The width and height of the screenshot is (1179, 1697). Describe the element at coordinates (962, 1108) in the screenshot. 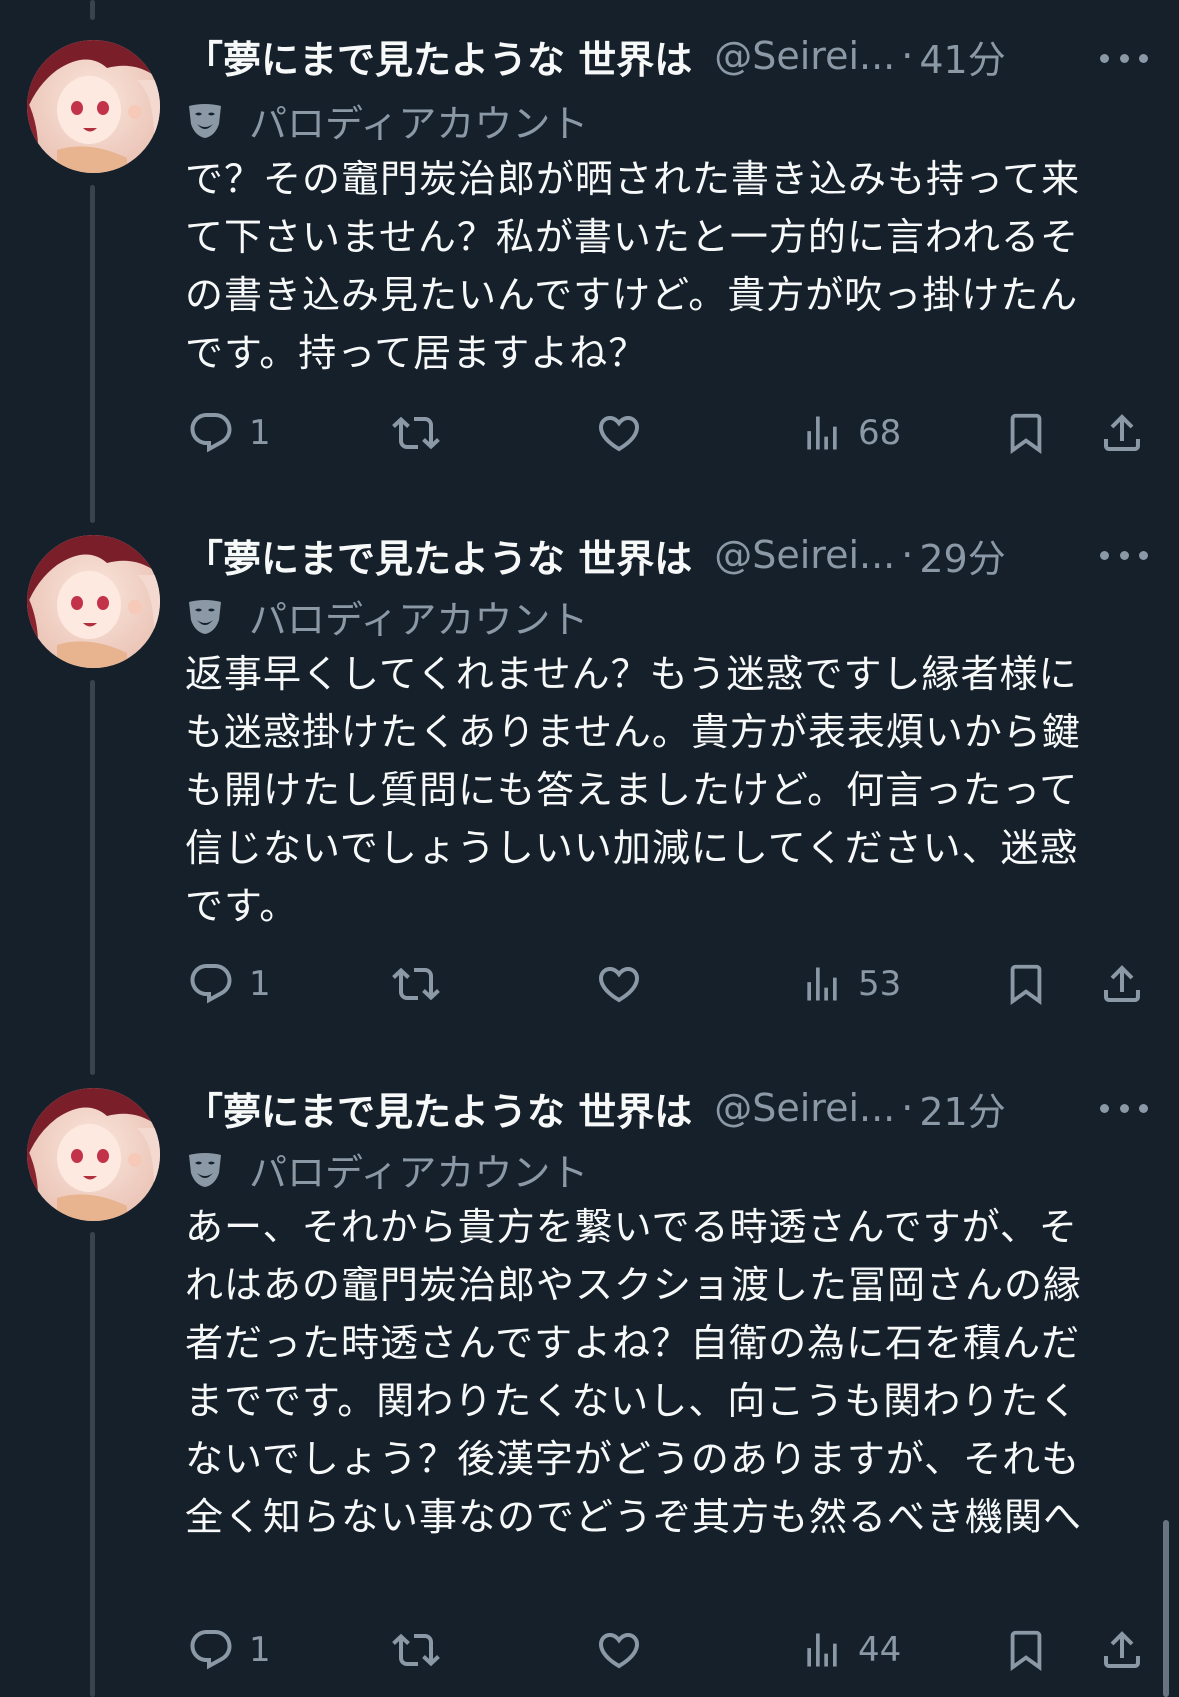

I see `timestamp: 21分` at that location.